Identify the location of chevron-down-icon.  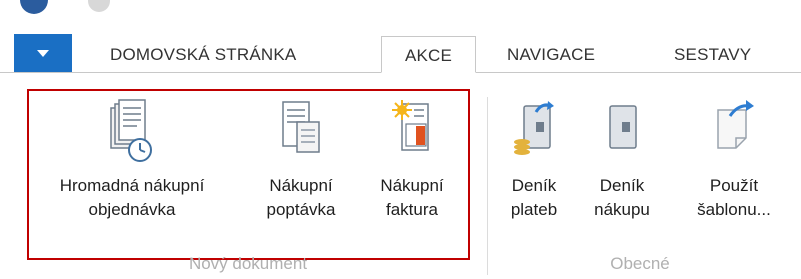
(43, 53).